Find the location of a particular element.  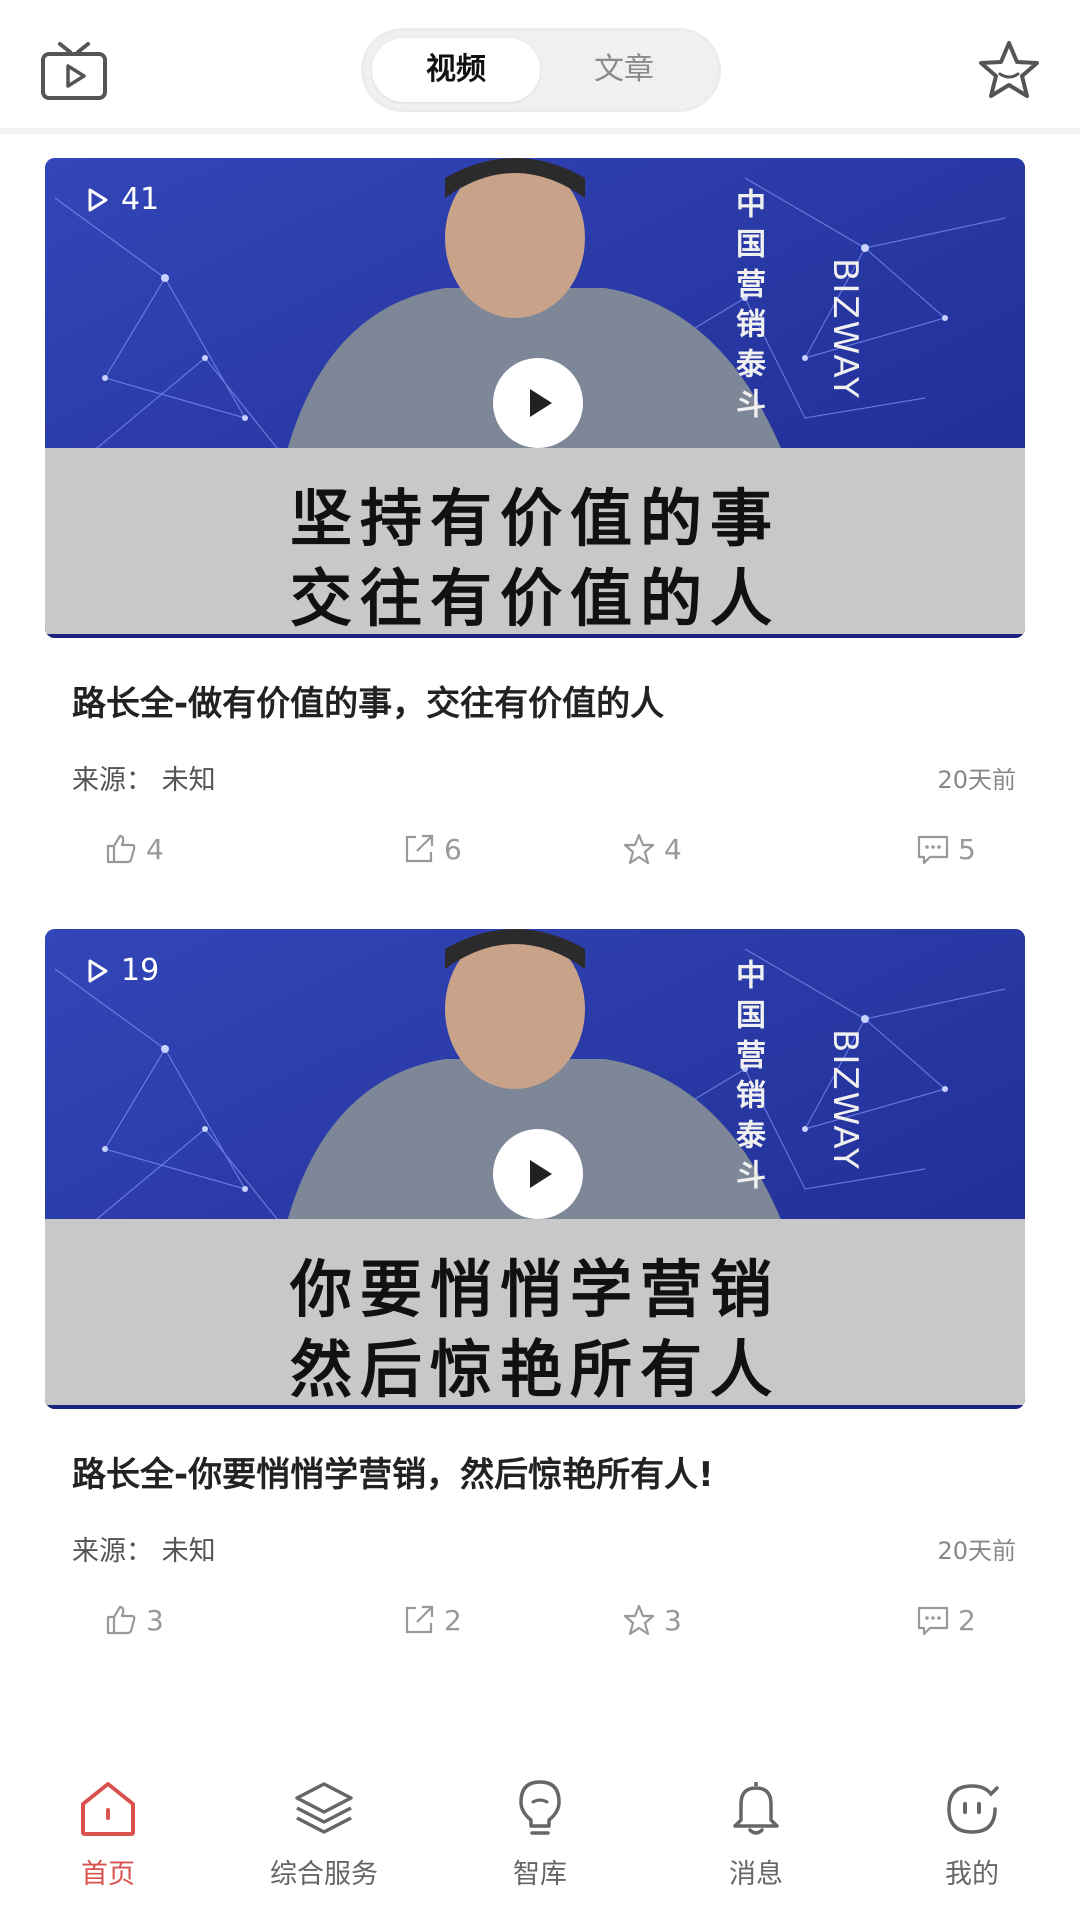

favorite-button: 4 is located at coordinates (652, 849).